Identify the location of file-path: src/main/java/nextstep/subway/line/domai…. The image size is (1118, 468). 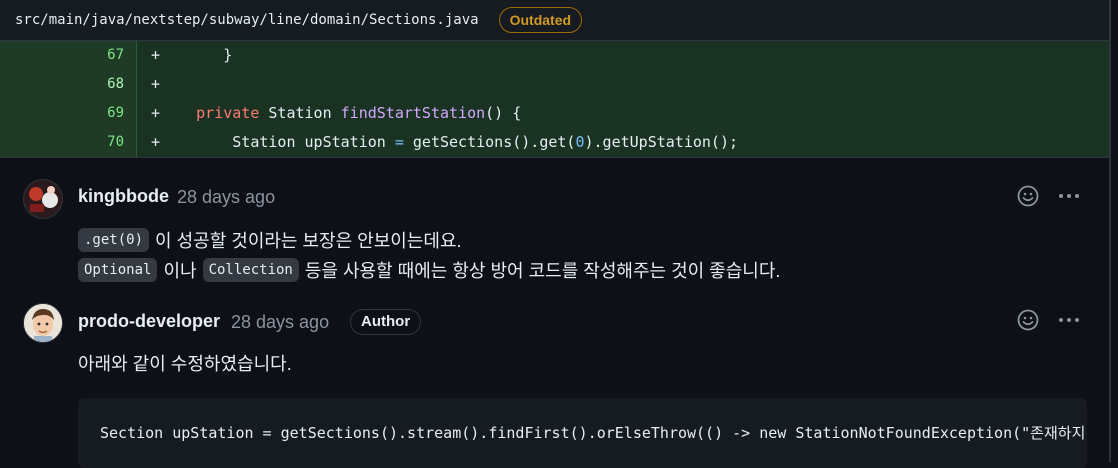
(247, 20).